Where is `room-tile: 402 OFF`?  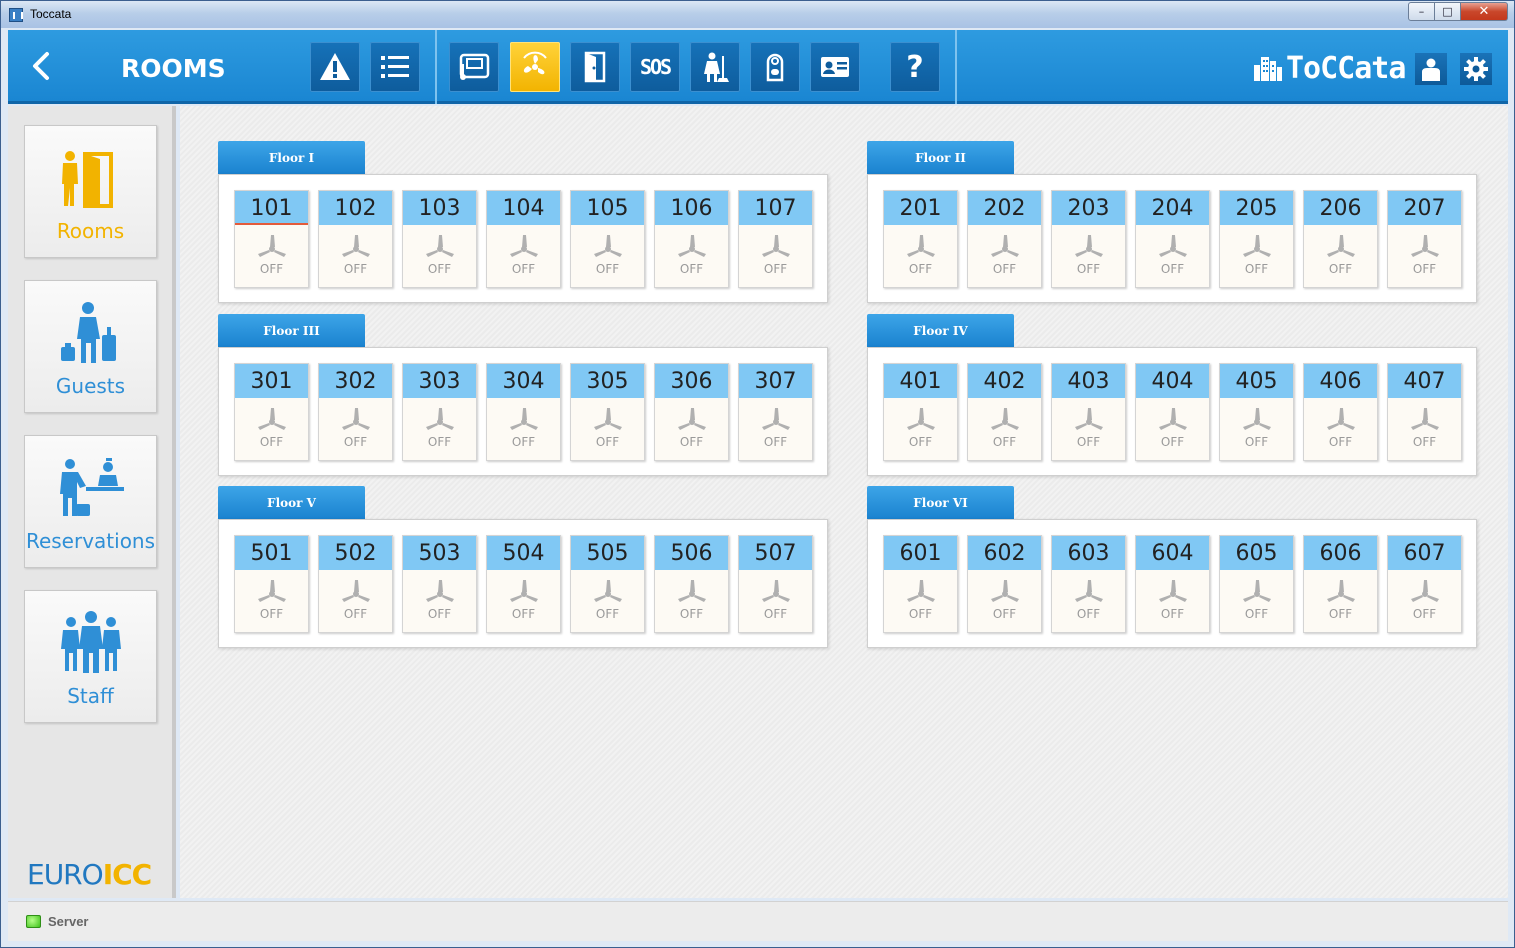 room-tile: 402 OFF is located at coordinates (1004, 412).